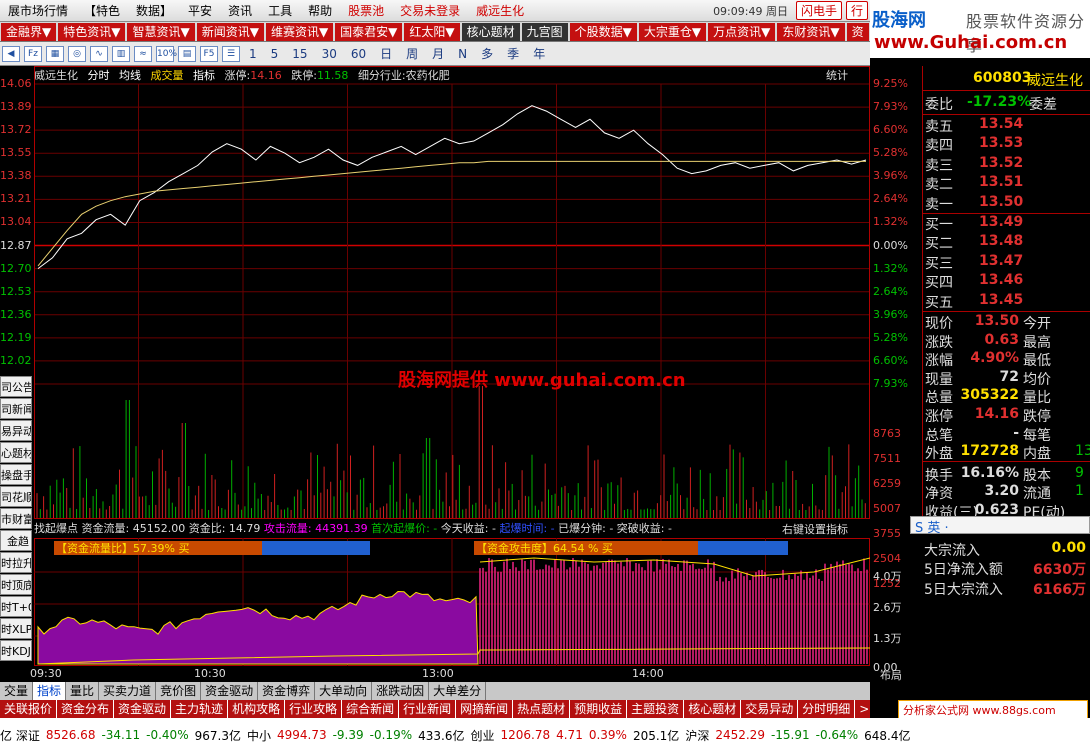 The height and width of the screenshot is (752, 1090). Describe the element at coordinates (11, 53) in the screenshot. I see `back-icon: ◀` at that location.